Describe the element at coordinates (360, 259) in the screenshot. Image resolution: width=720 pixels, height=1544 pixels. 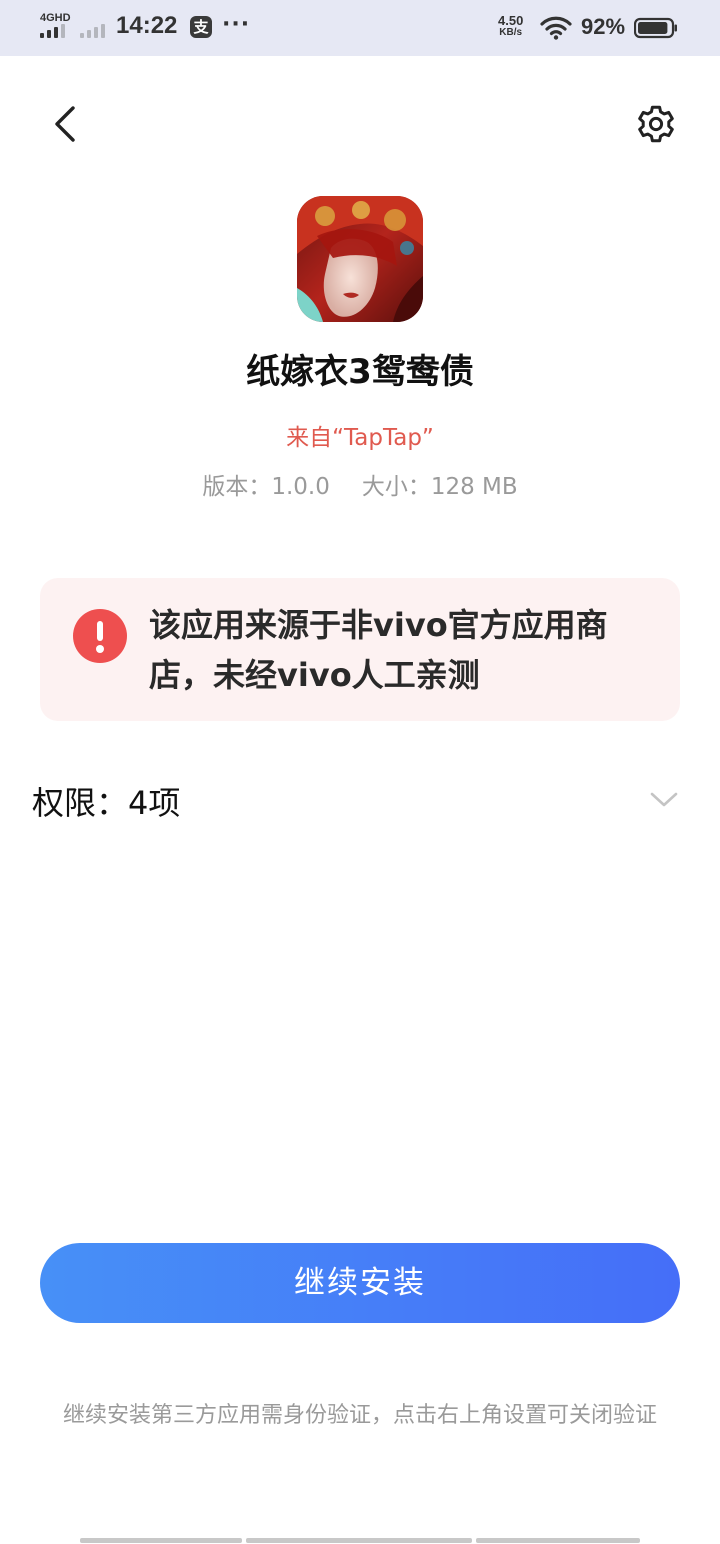
I see `app-icon` at that location.